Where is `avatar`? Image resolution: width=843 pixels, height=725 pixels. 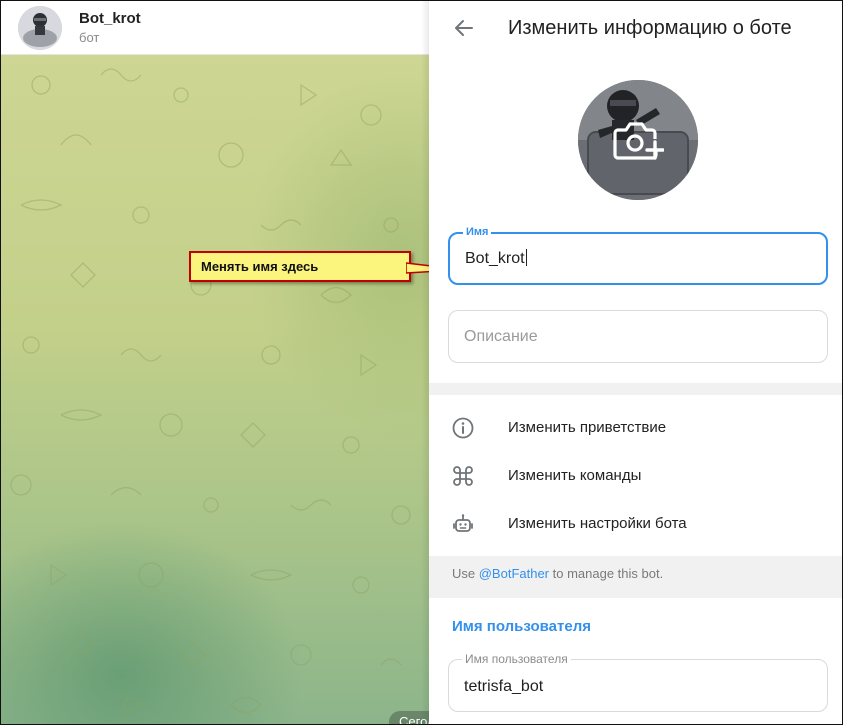
avatar is located at coordinates (40, 28).